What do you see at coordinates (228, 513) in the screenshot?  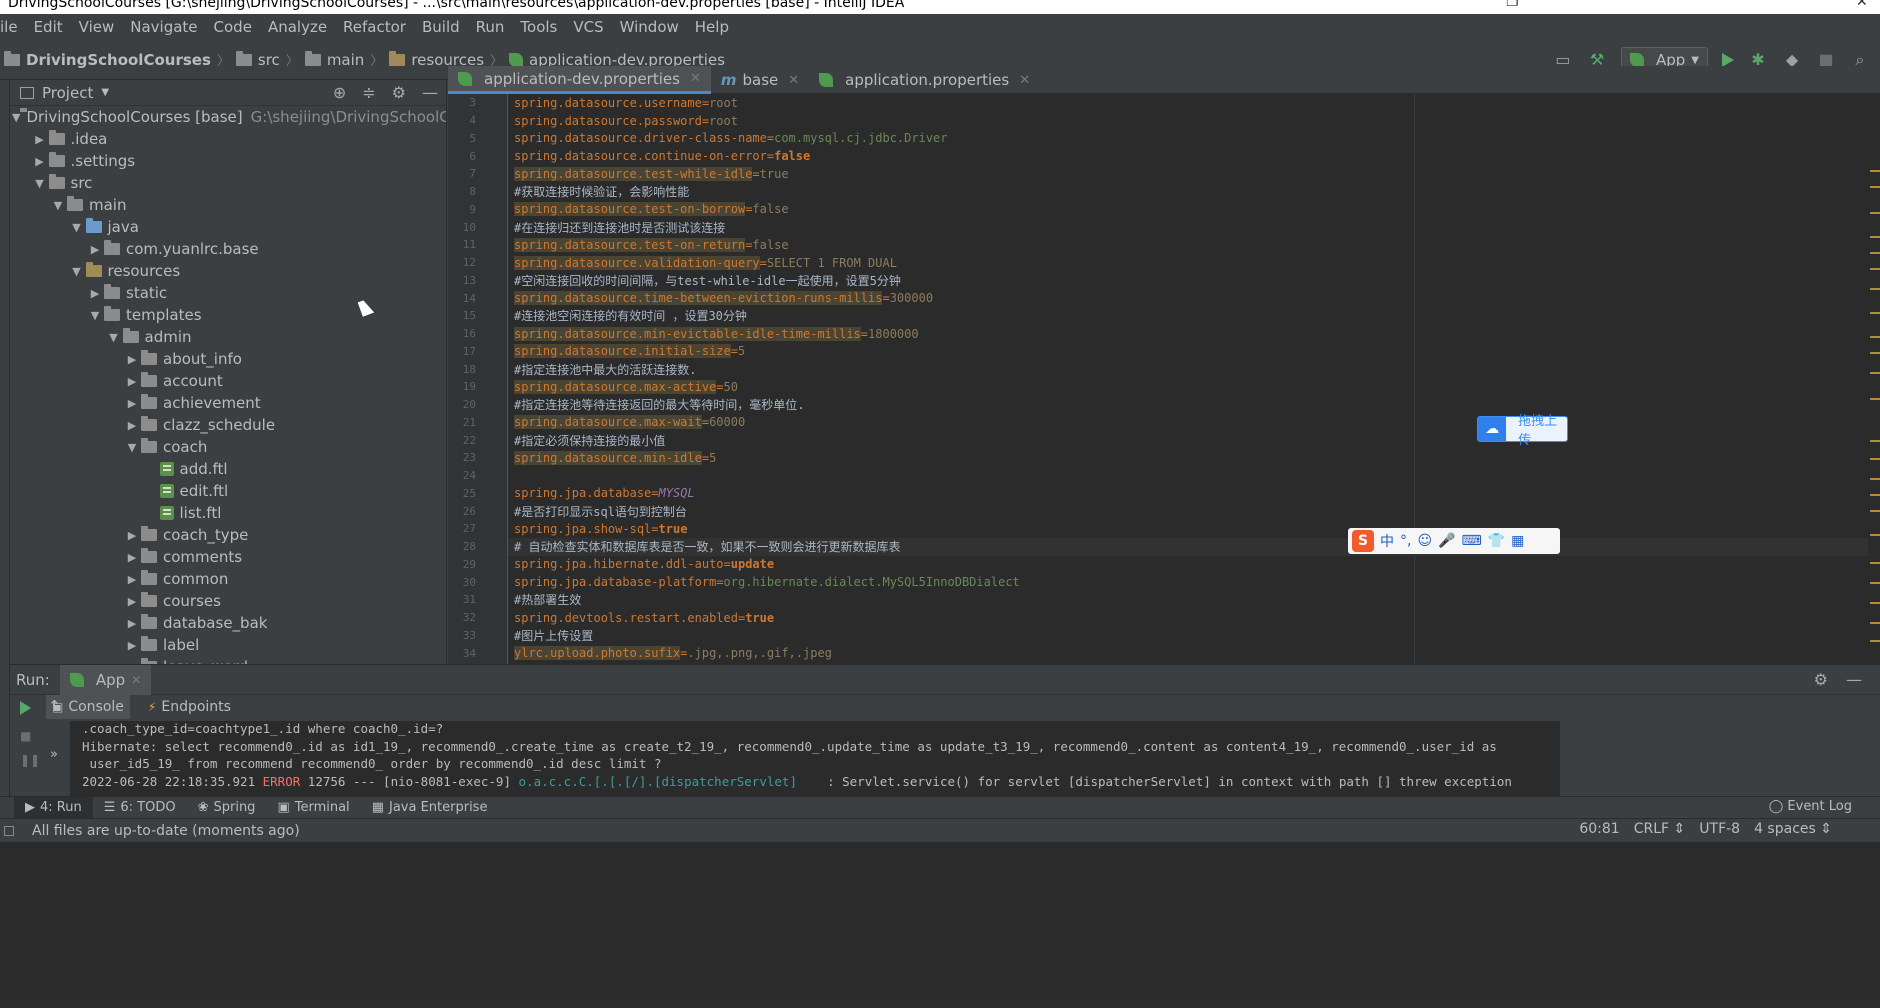 I see `tree-item-list-ftl: list.ftl` at bounding box center [228, 513].